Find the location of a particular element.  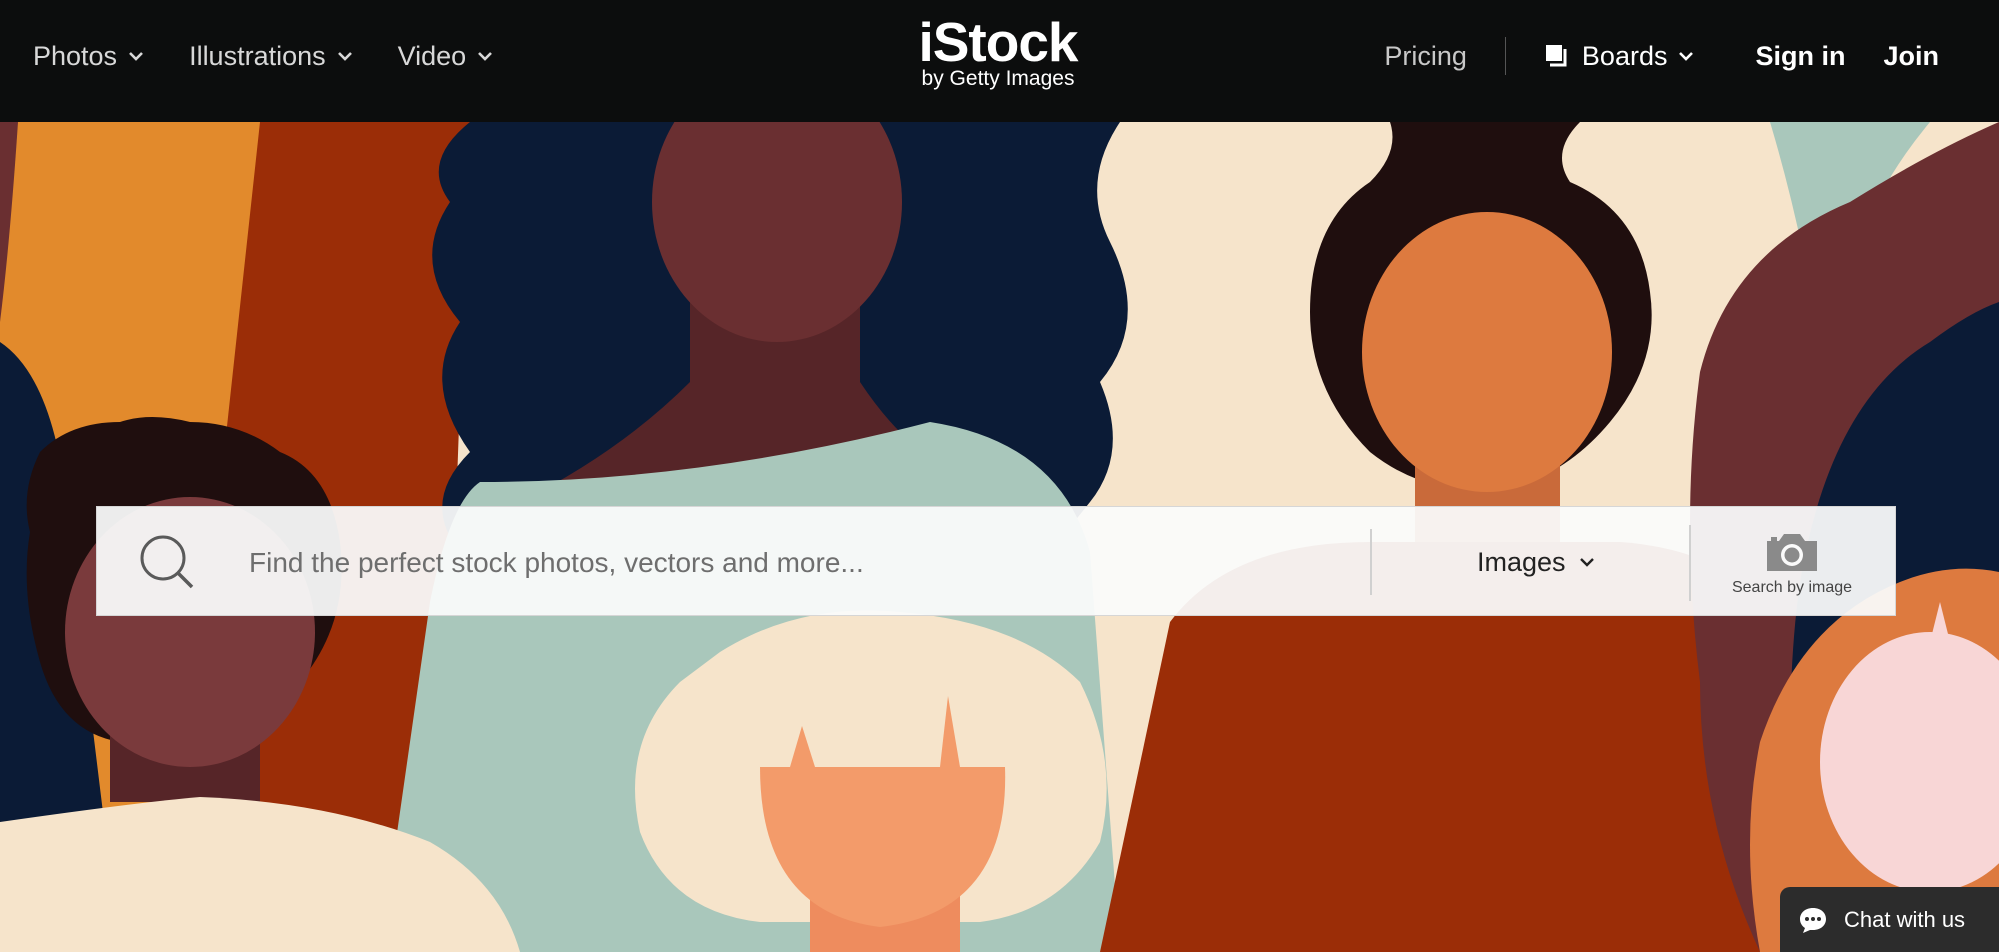

boards-label: Boards is located at coordinates (1624, 55).